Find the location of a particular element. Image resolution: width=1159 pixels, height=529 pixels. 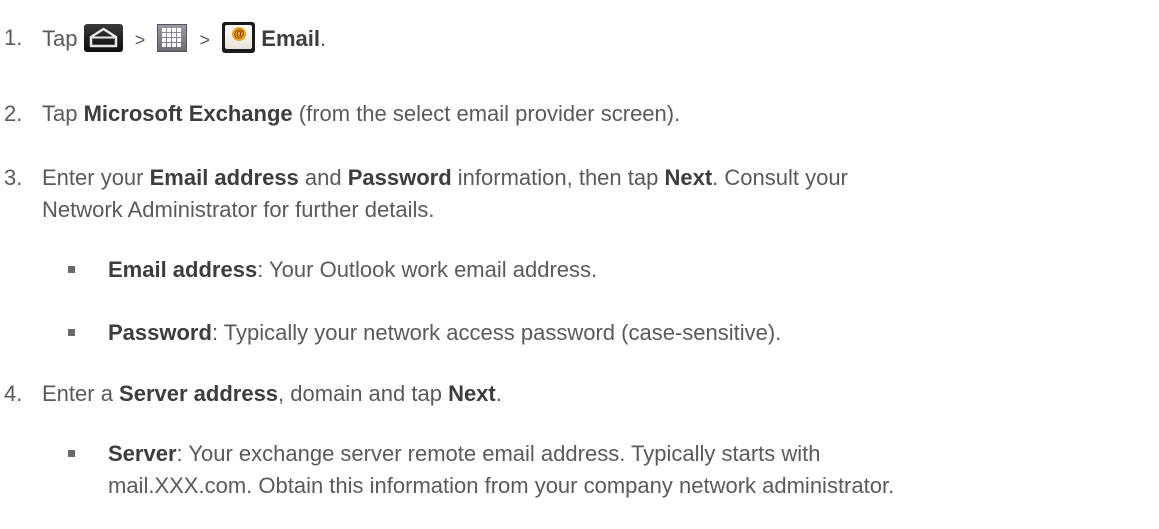

text-segment: . Consult your is located at coordinates (780, 177).